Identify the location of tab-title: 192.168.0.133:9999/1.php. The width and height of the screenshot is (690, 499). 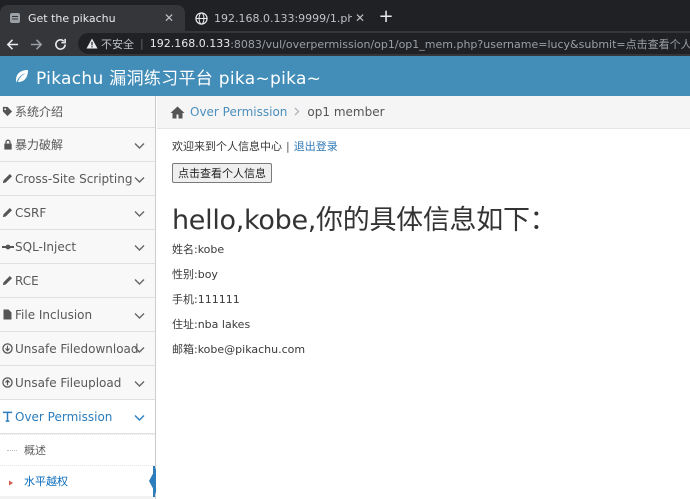
(283, 18).